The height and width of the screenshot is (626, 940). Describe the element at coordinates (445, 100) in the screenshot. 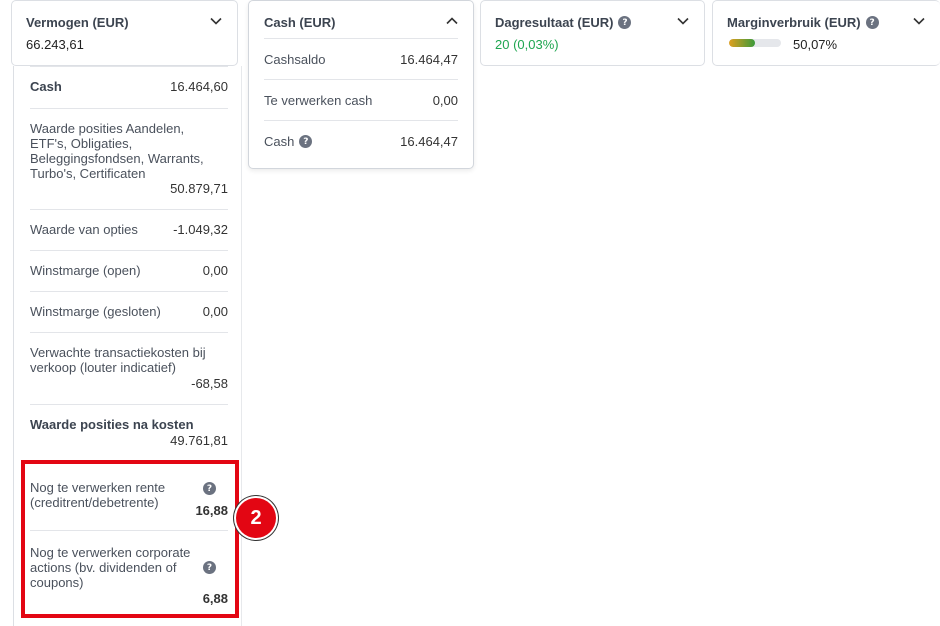

I see `cash-row-value: 0,00` at that location.